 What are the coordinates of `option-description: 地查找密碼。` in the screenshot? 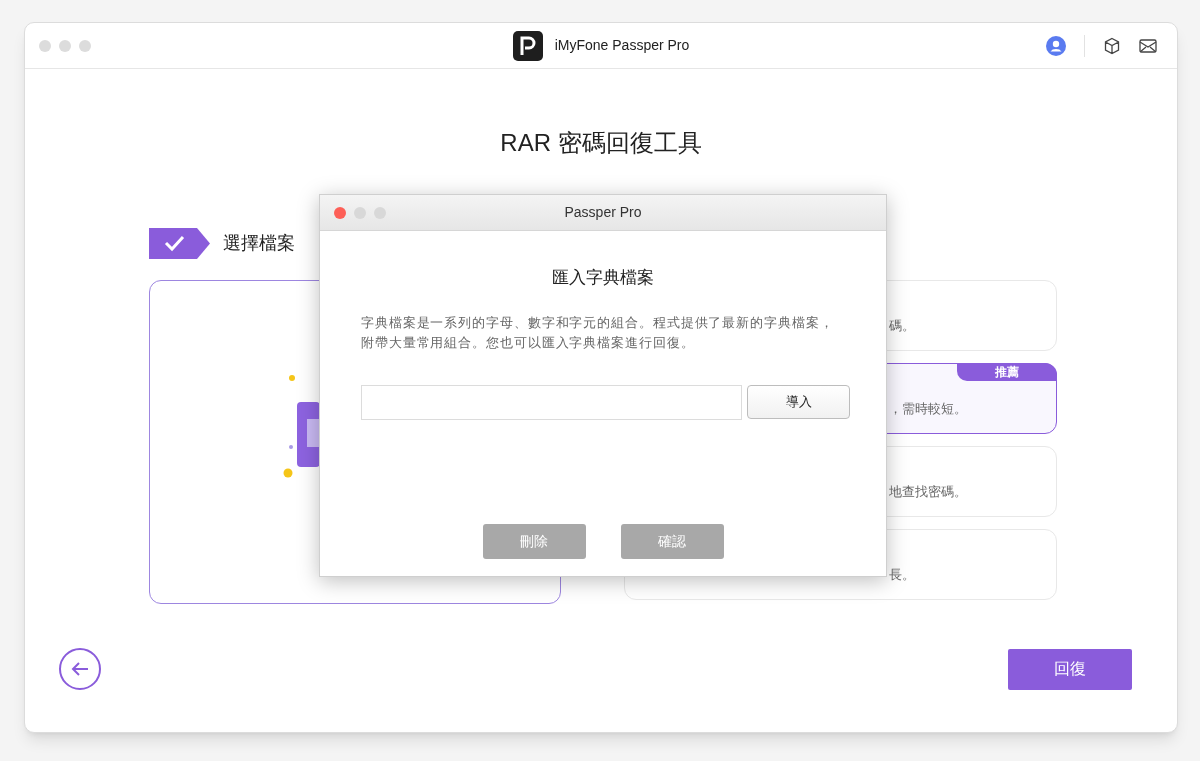 It's located at (928, 491).